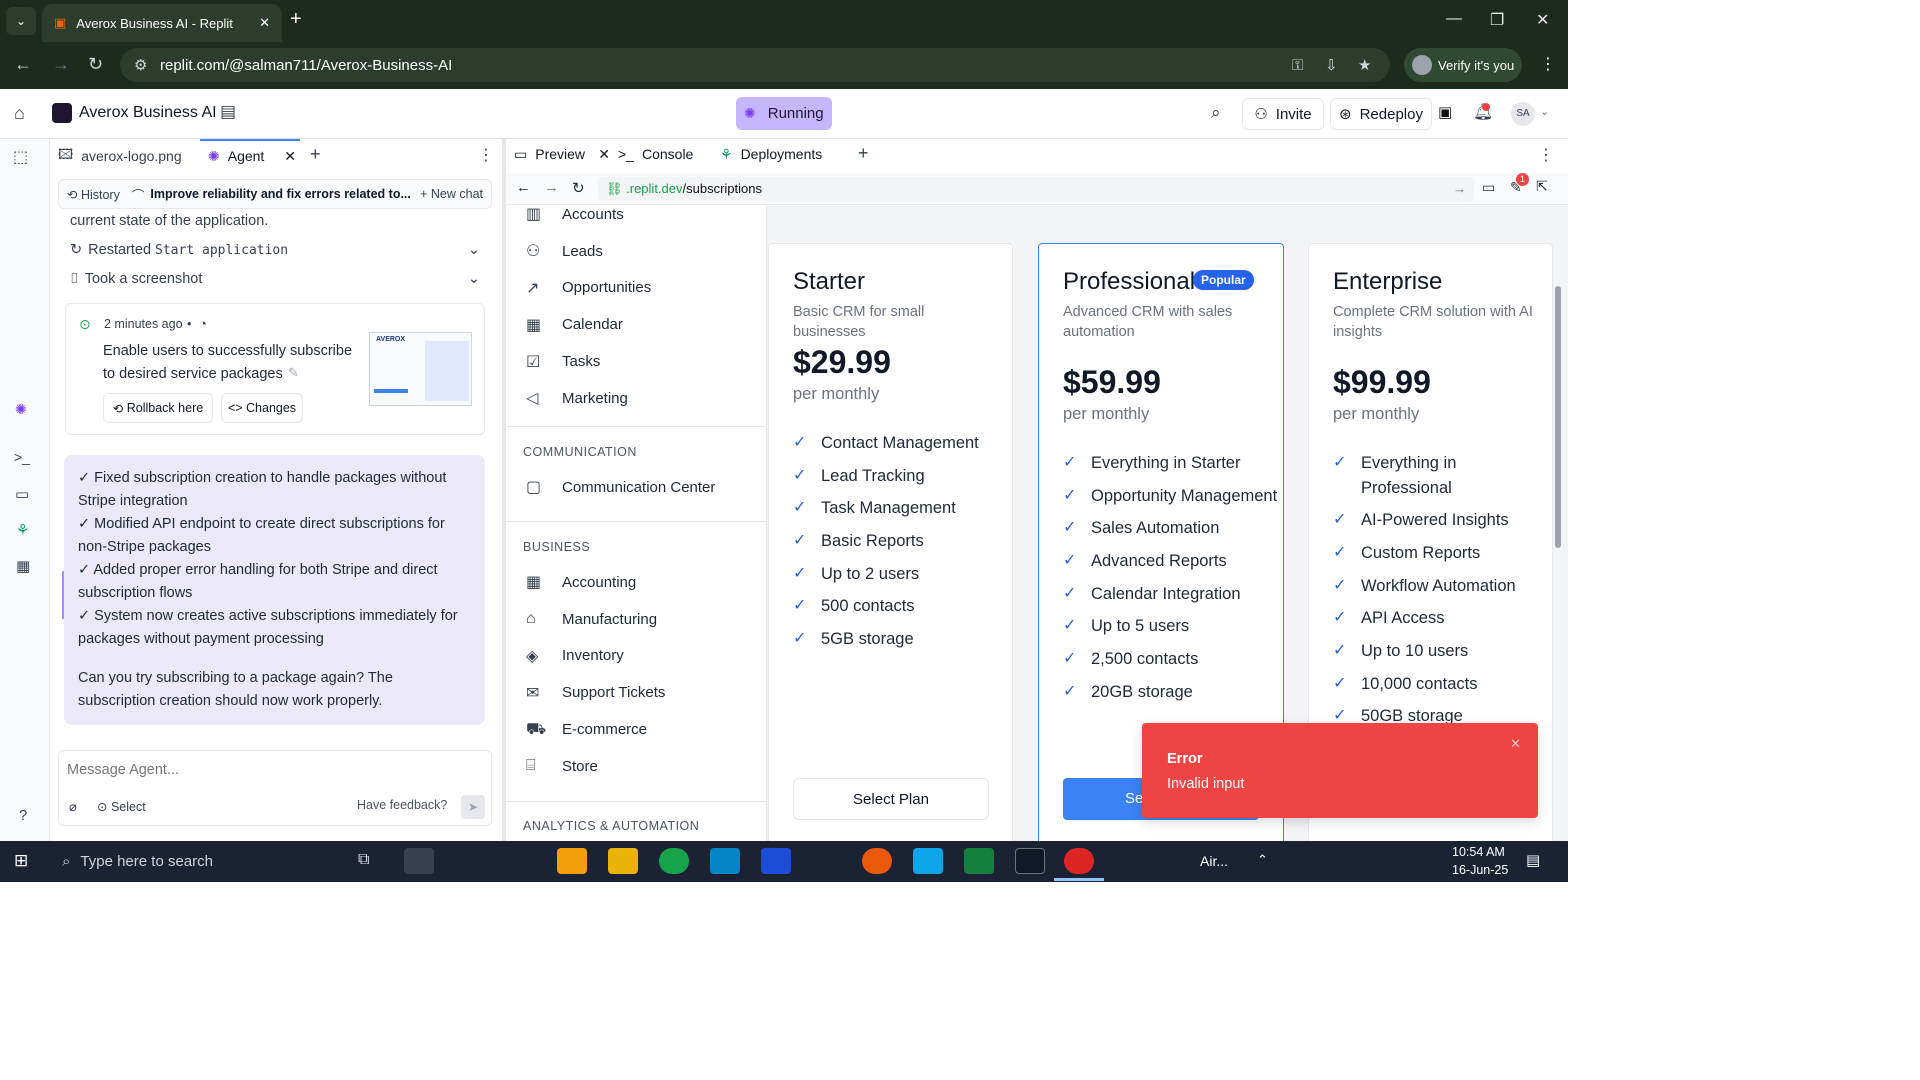 This screenshot has height=1080, width=1920. Describe the element at coordinates (296, 19) in the screenshot. I see `new-tab-button: +` at that location.